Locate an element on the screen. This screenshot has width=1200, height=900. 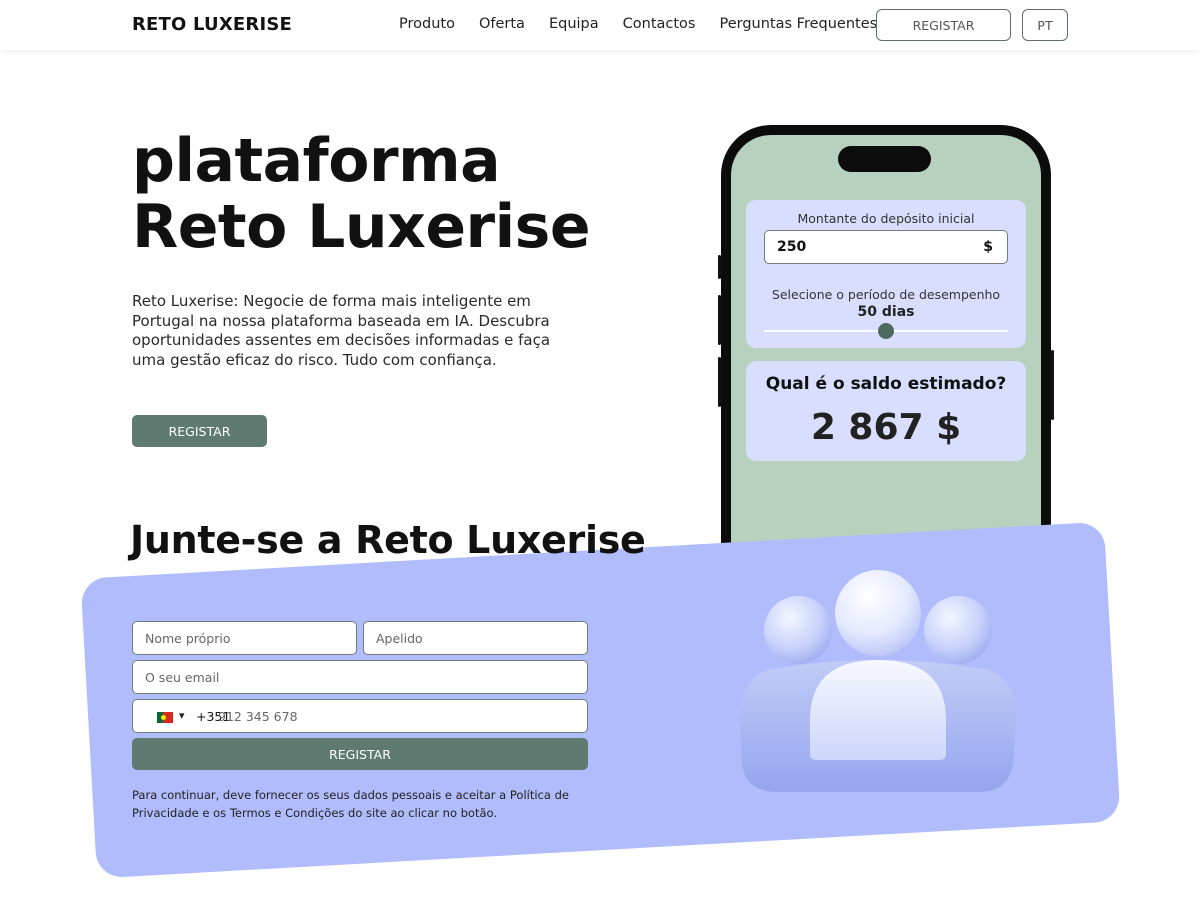
team-users-illustration is located at coordinates (878, 681).